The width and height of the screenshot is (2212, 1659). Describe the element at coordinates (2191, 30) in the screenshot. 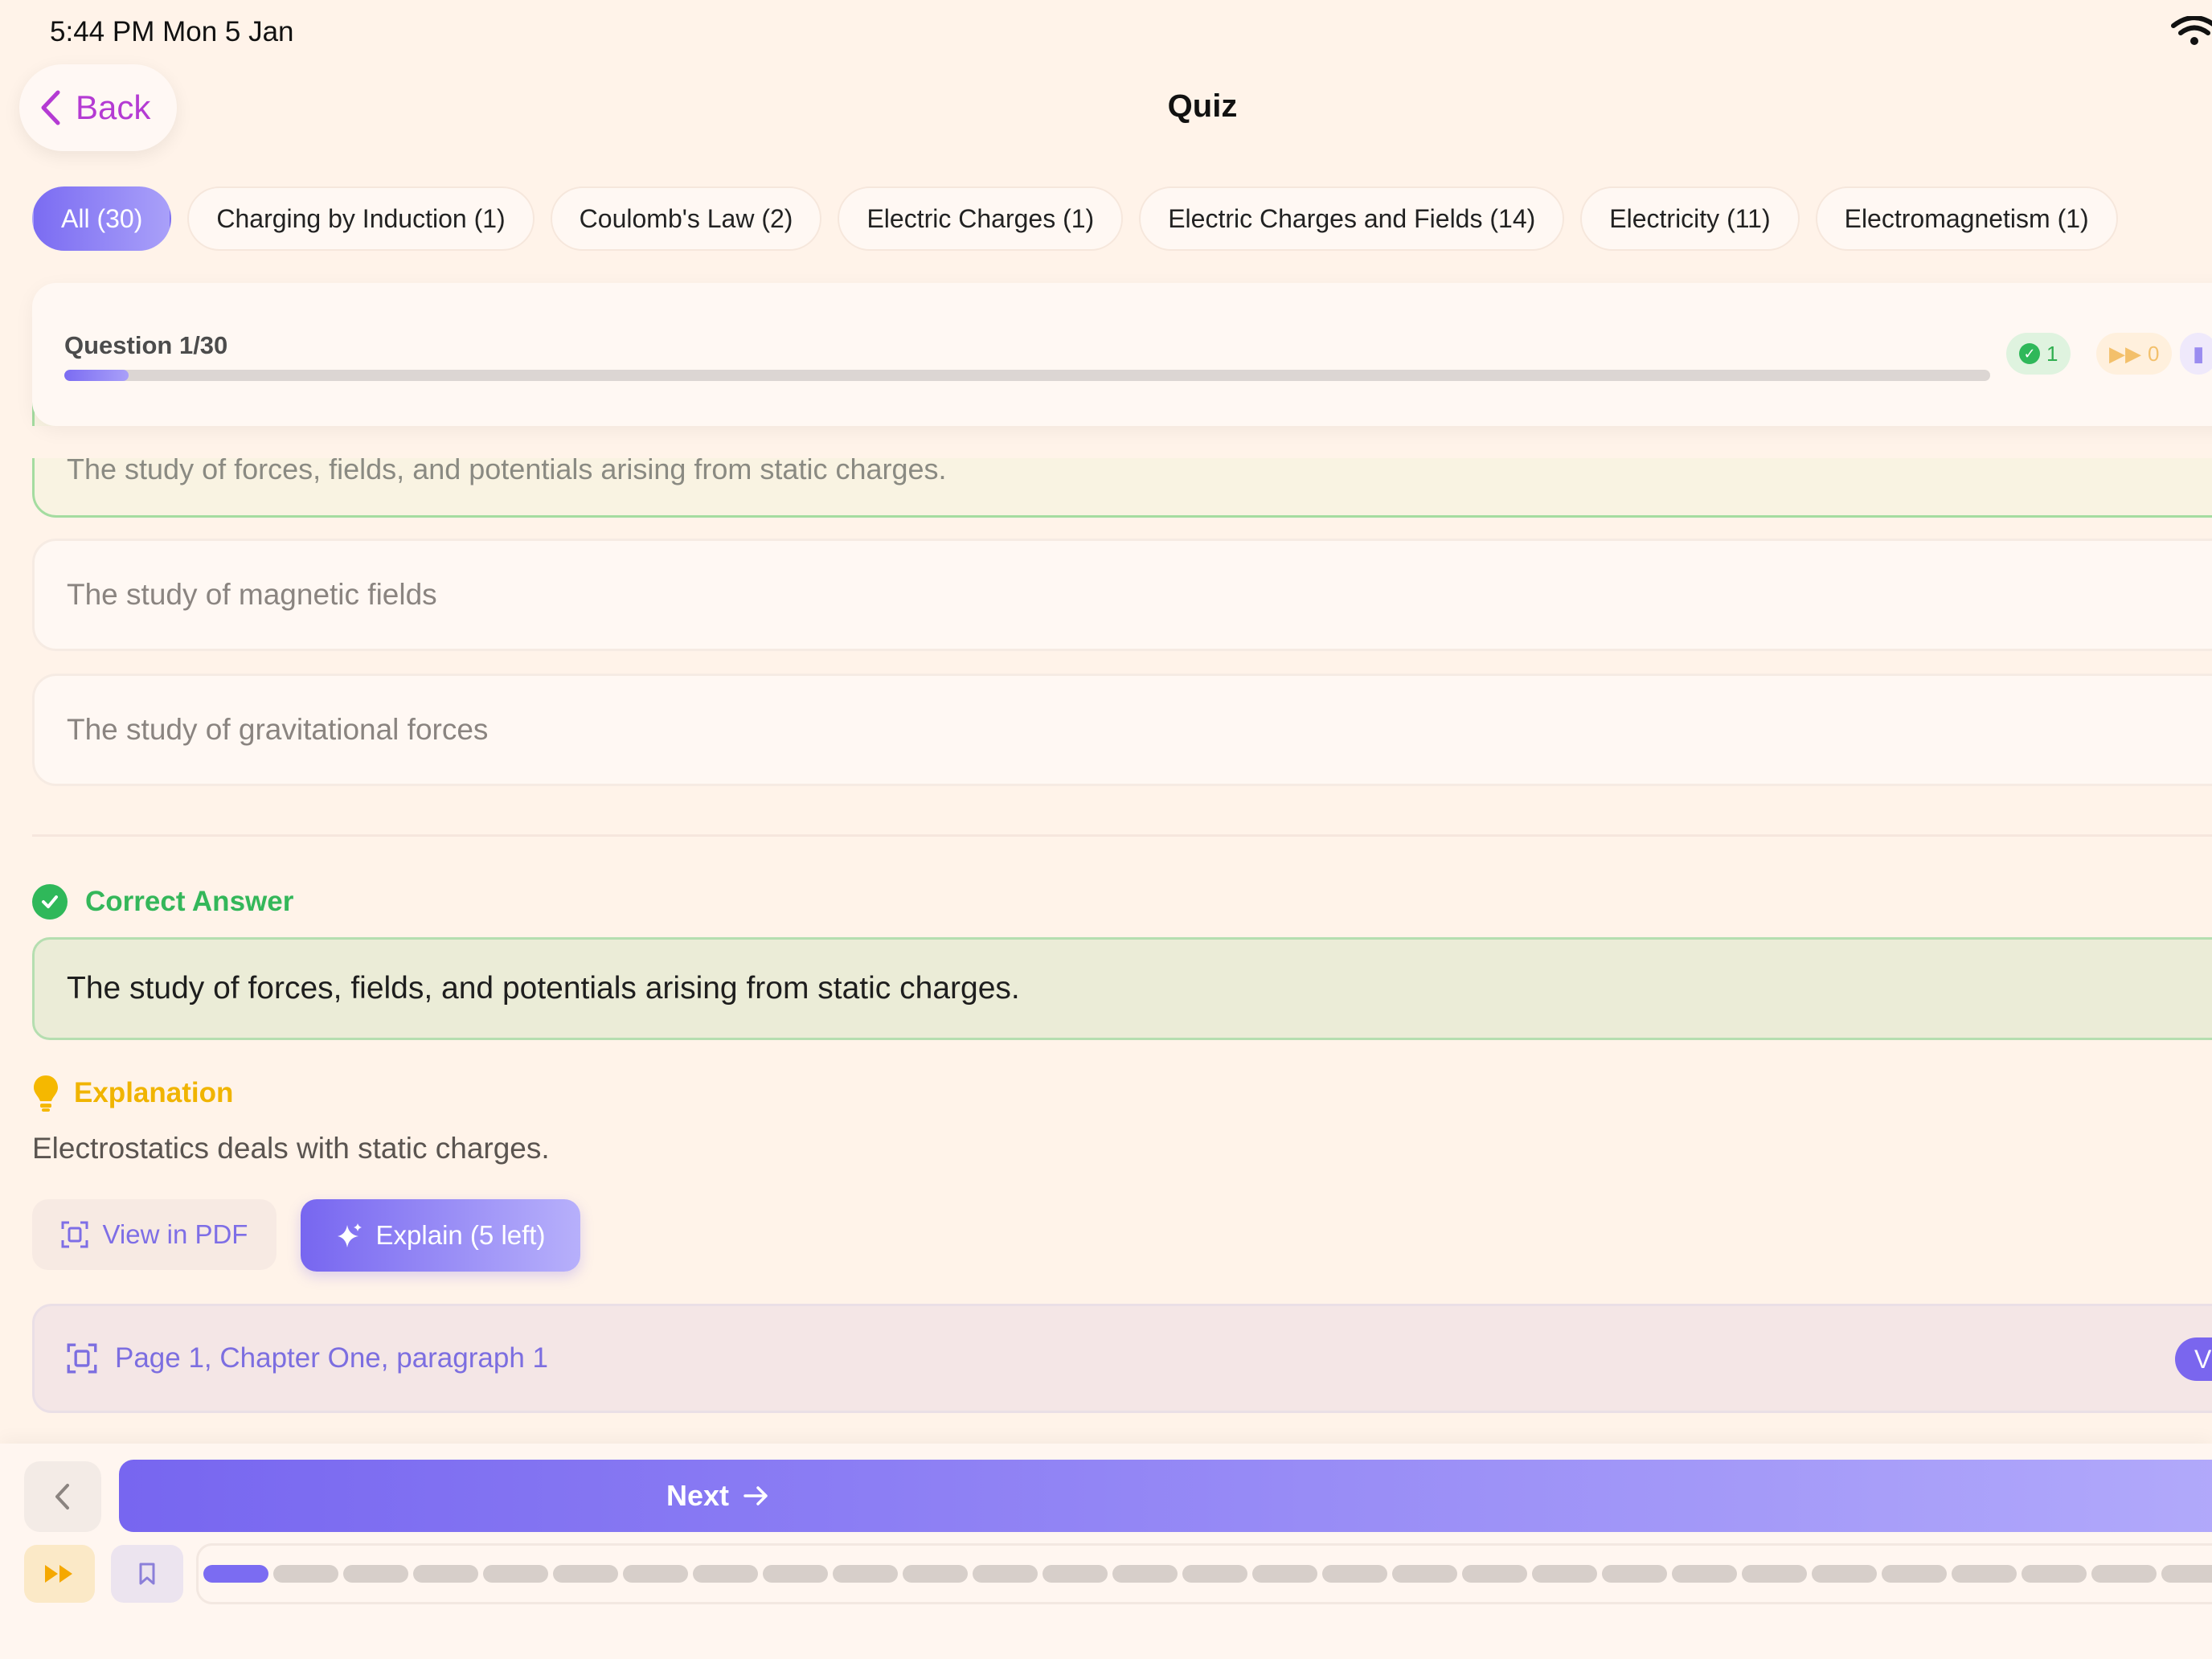

I see `wifi-icon` at that location.